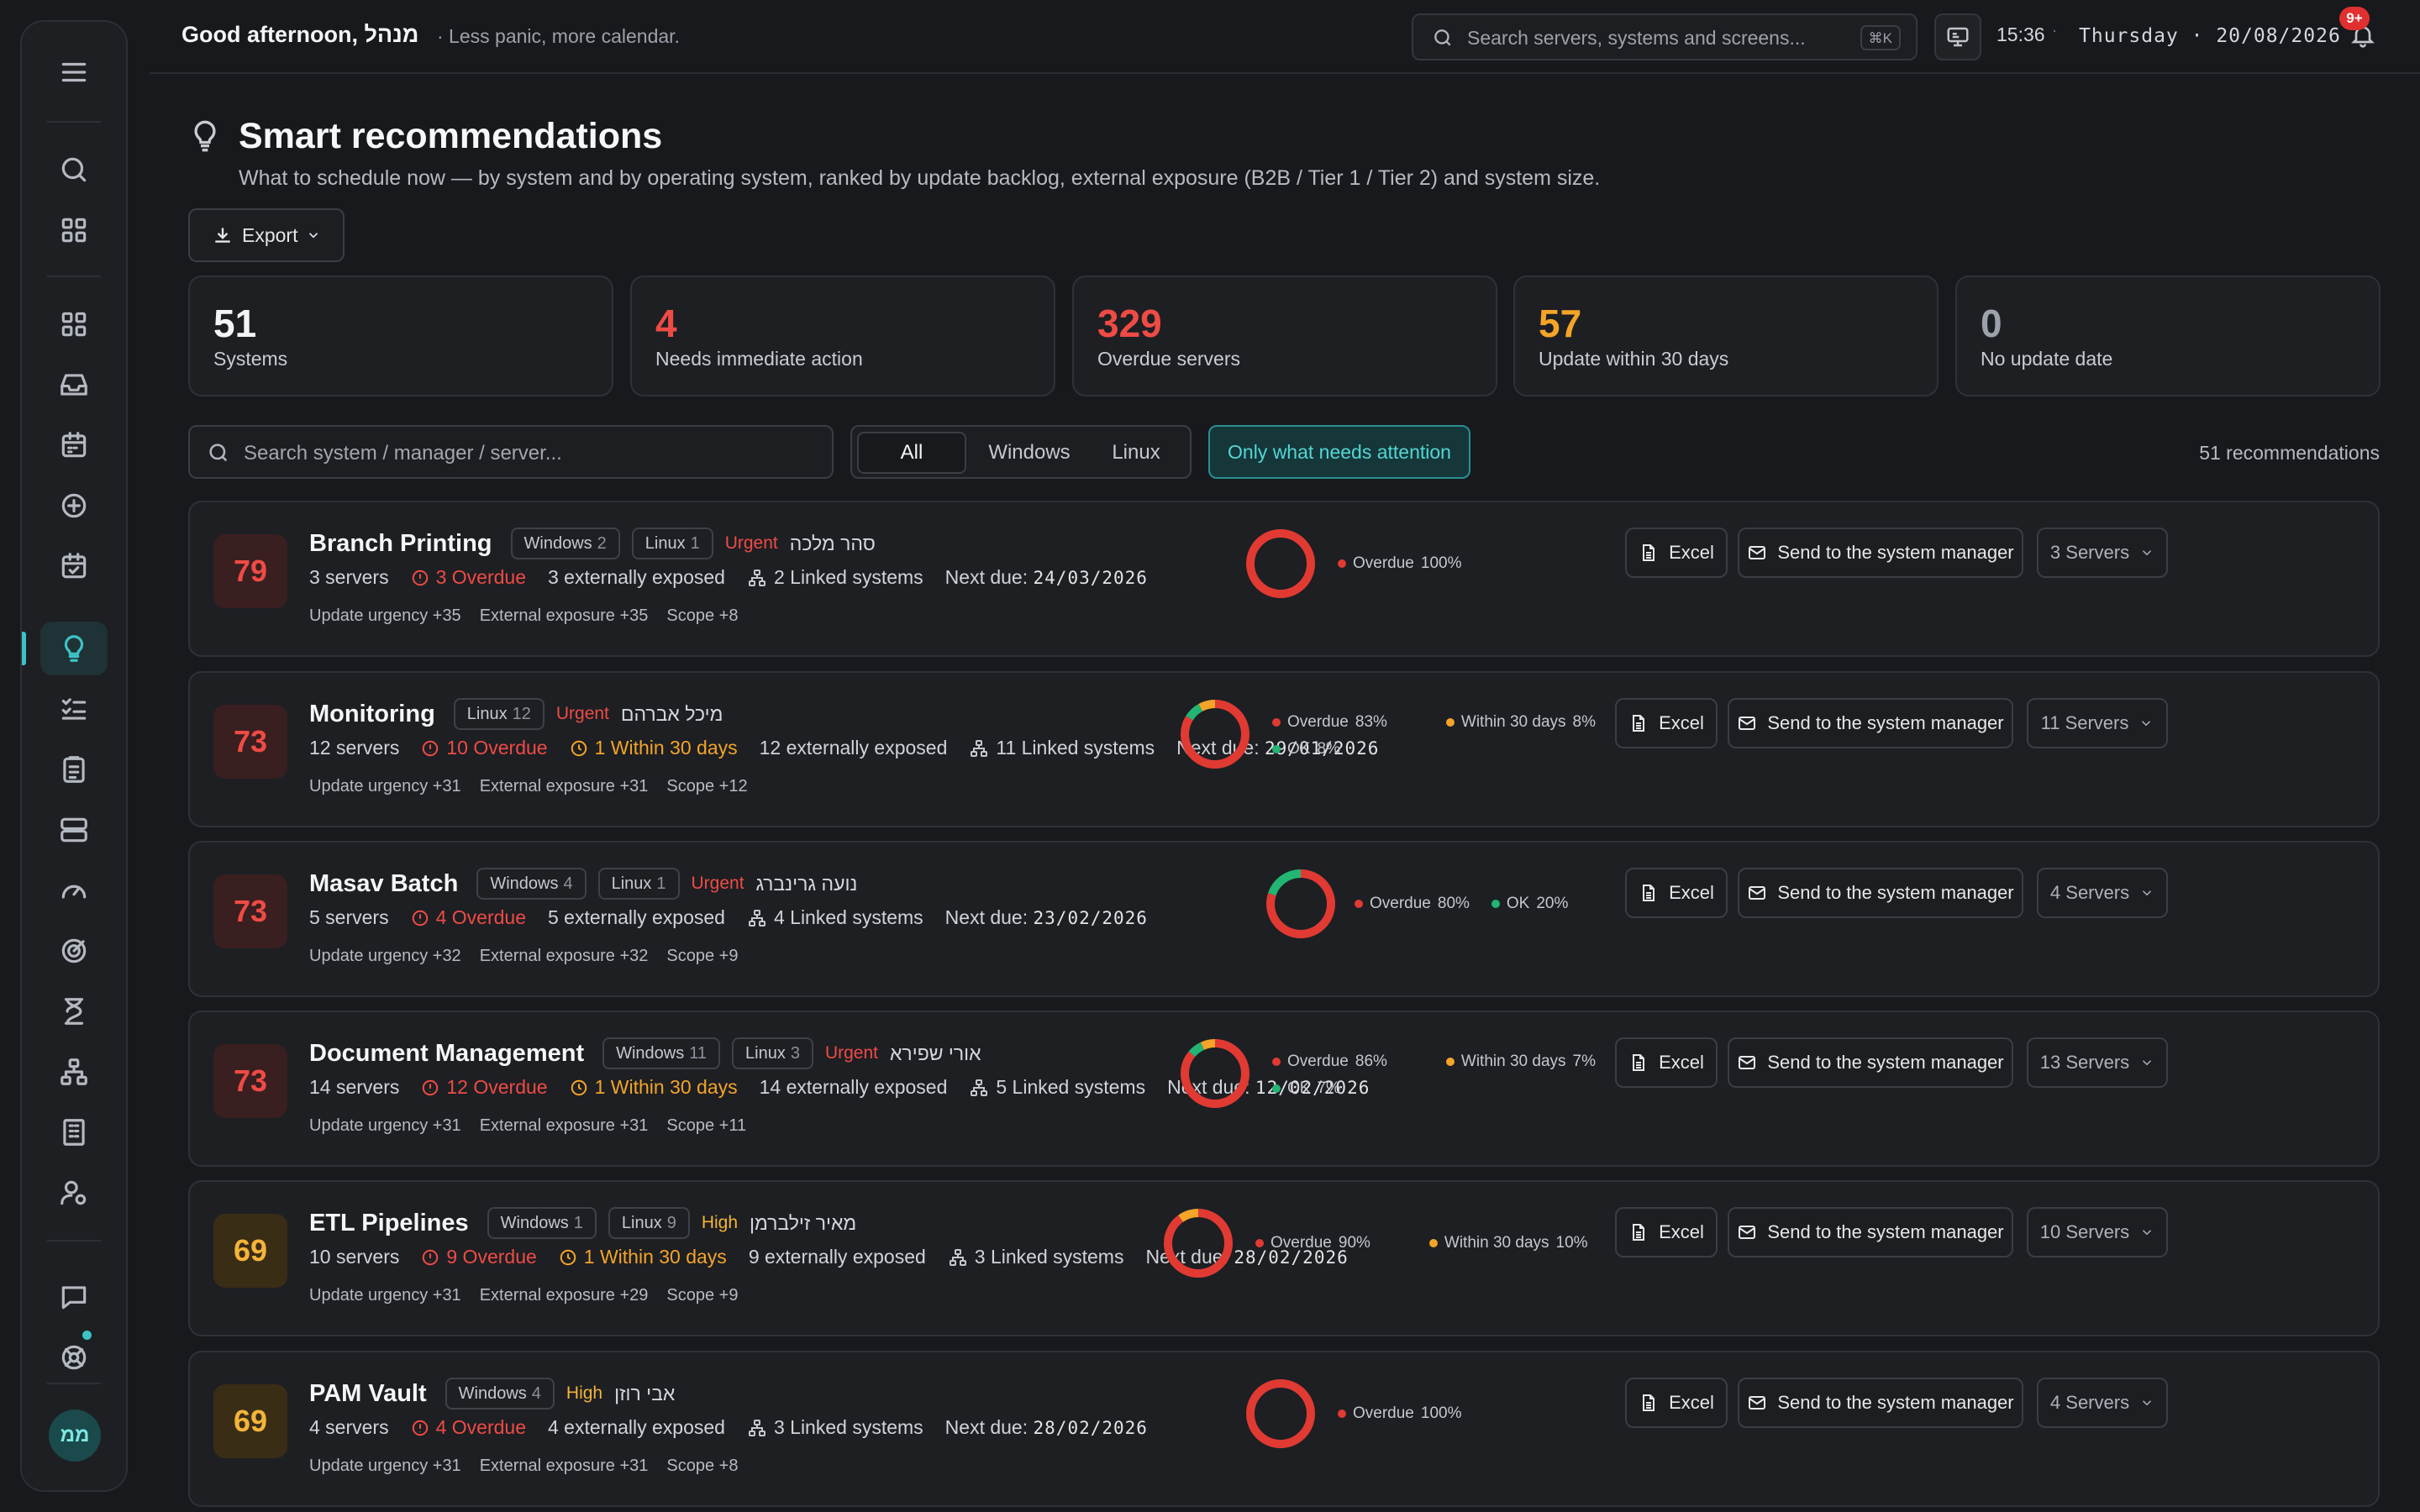 Image resolution: width=2420 pixels, height=1512 pixels. Describe the element at coordinates (854, 748) in the screenshot. I see `exposed-count: 12 externally exposed` at that location.